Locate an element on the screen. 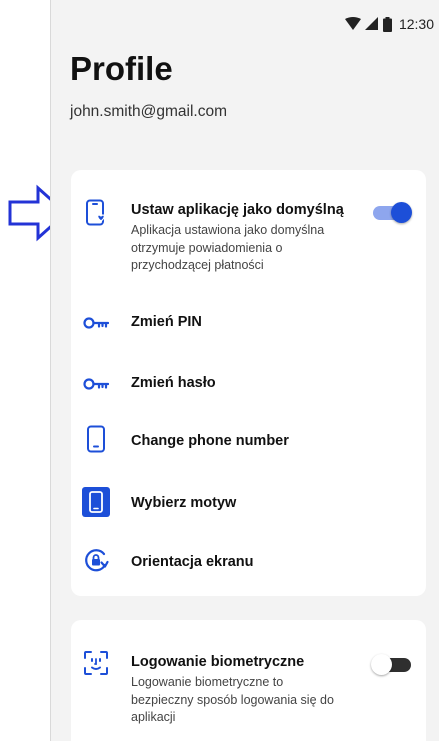  phone-heart-icon is located at coordinates (96, 212).